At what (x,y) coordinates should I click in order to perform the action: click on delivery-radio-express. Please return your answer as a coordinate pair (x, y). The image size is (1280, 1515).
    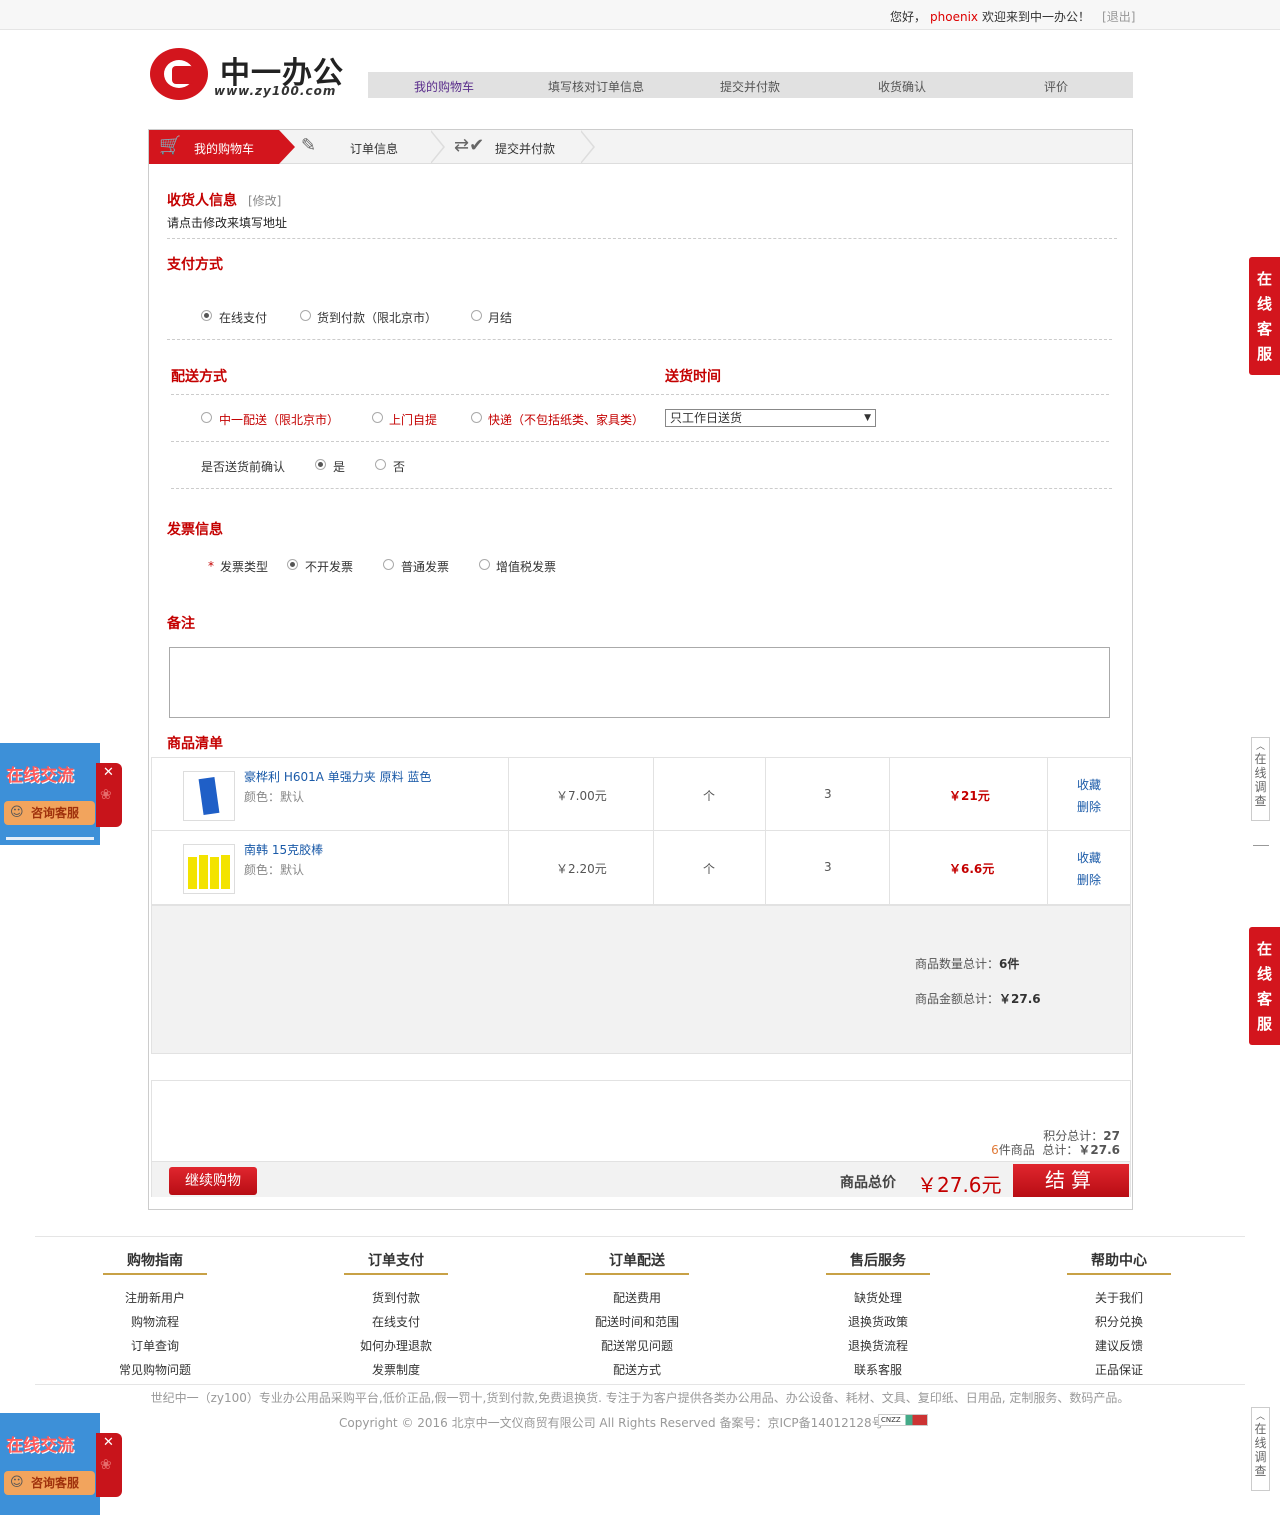
    Looking at the image, I should click on (476, 417).